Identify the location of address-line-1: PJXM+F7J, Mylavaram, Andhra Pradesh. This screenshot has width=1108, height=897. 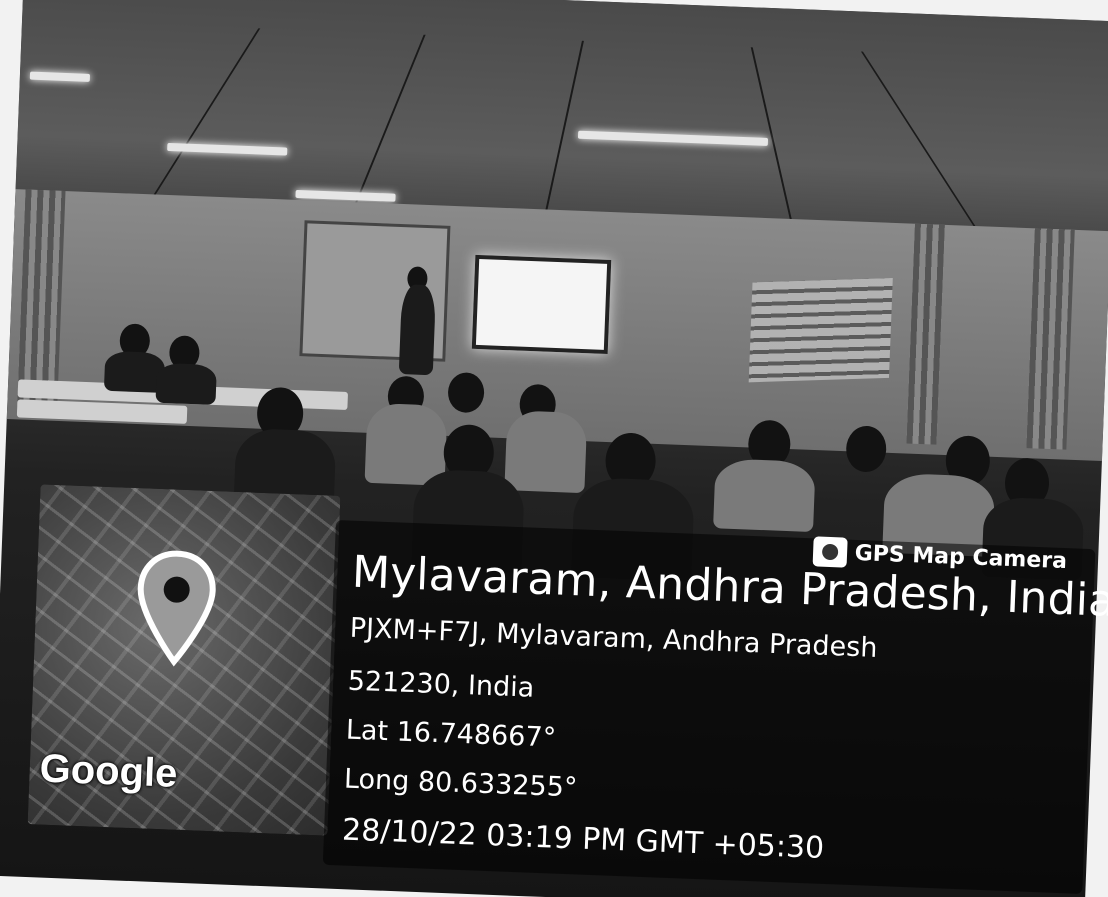
(613, 638).